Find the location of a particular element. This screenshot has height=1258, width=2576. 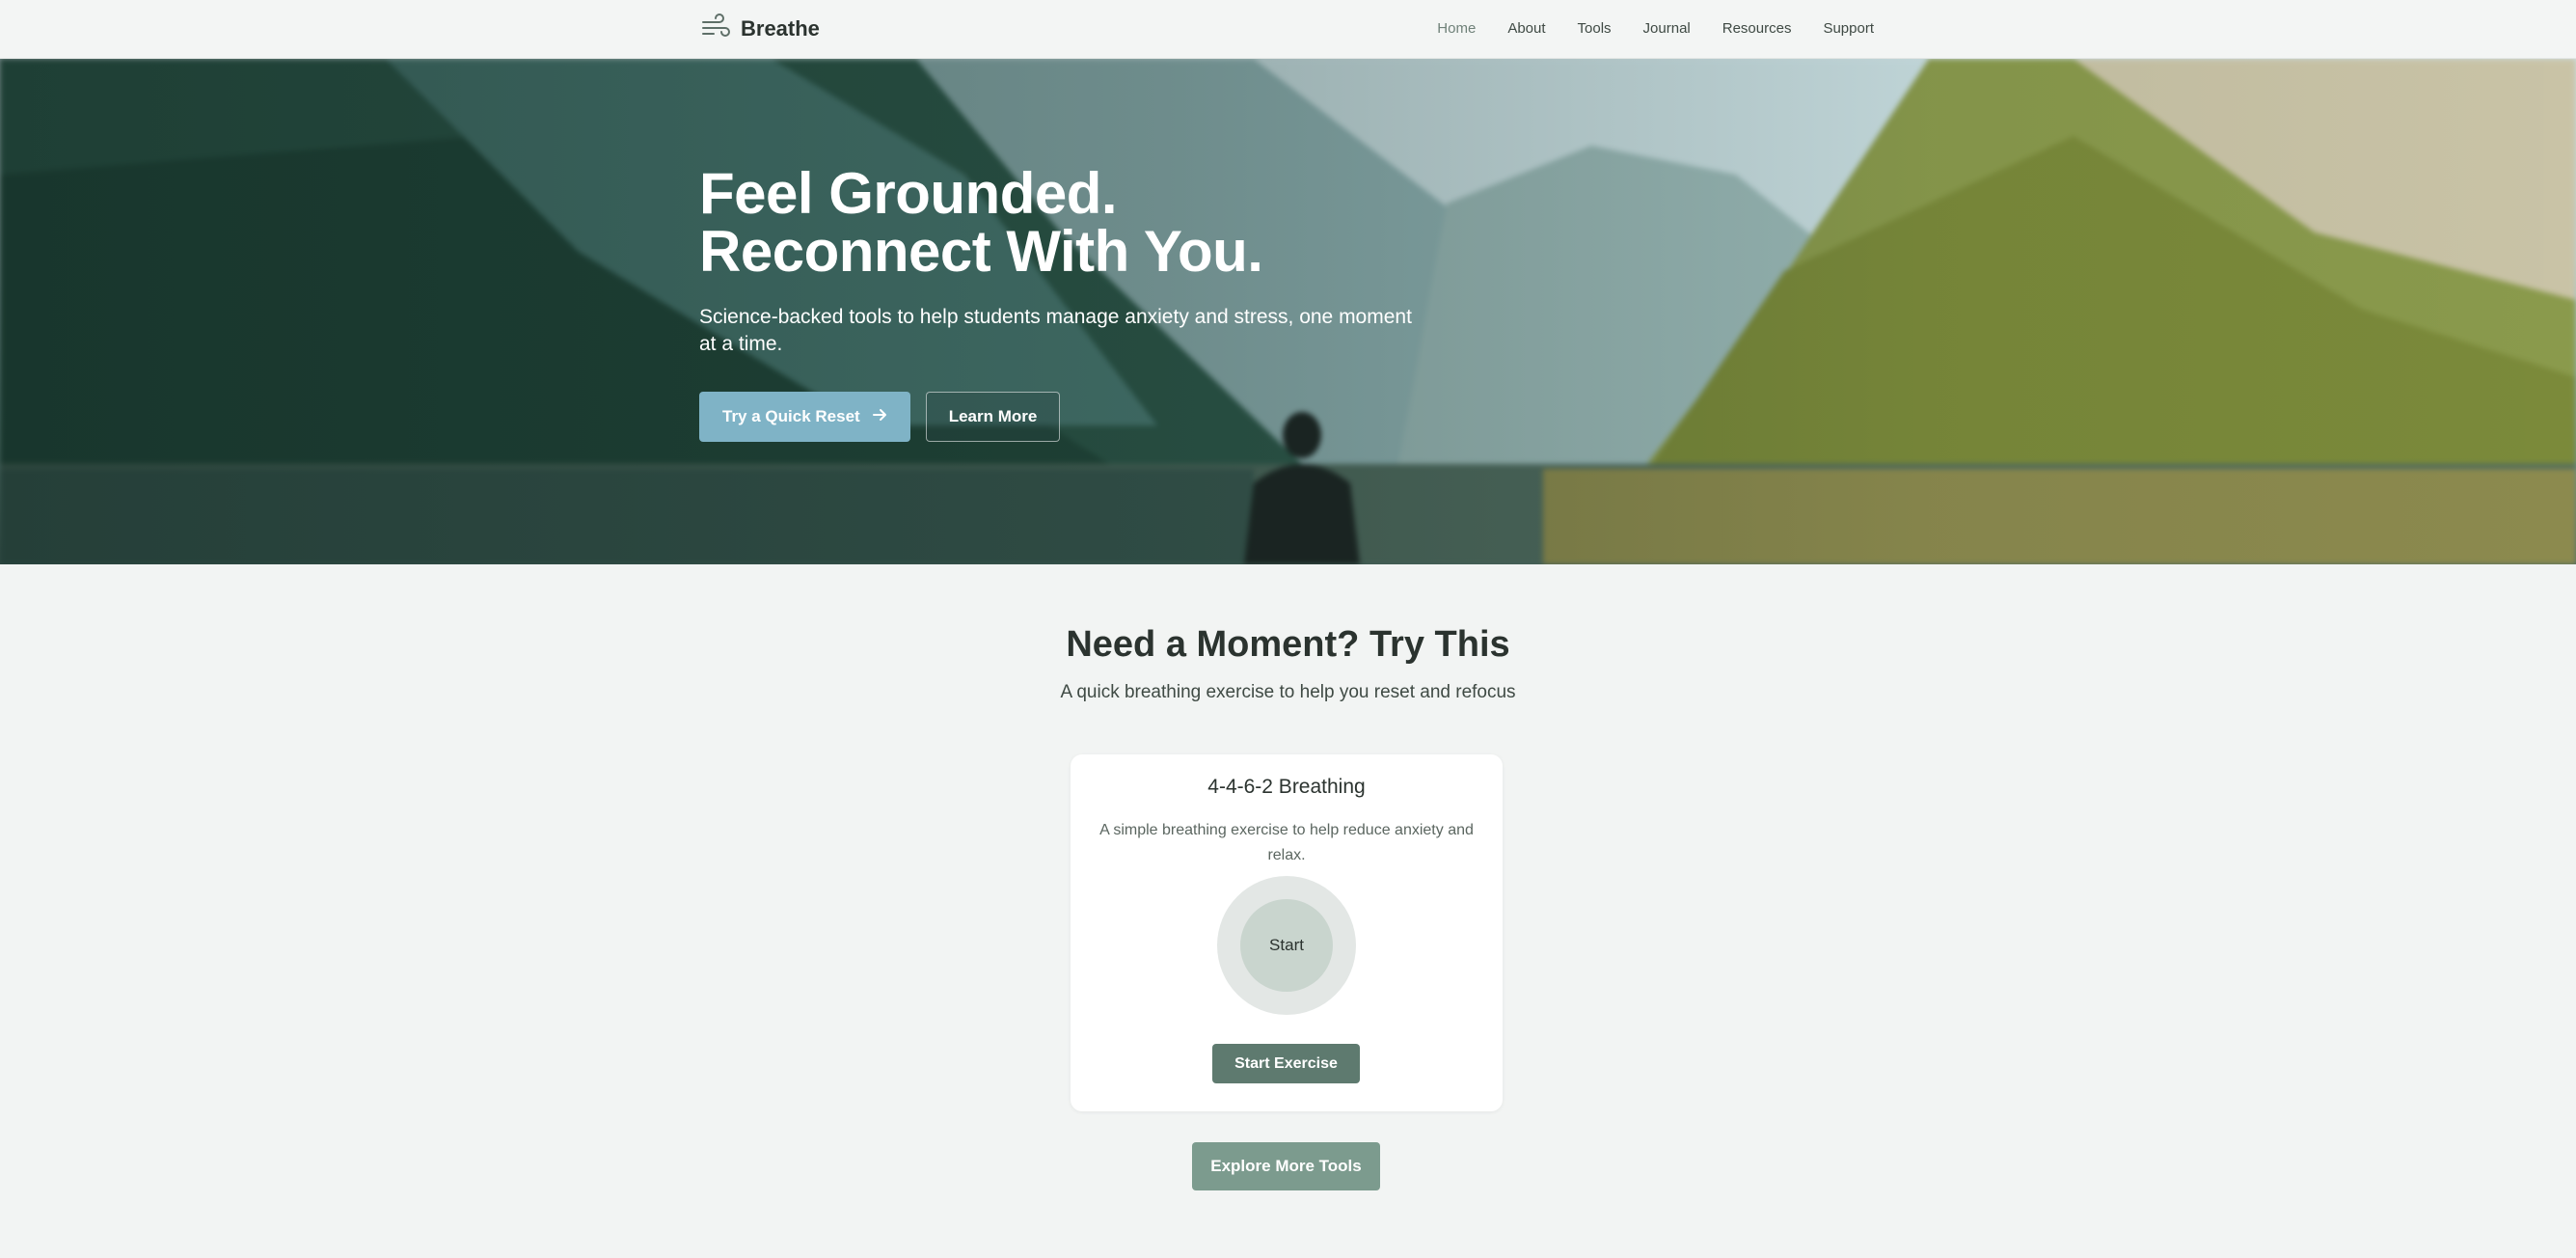

breathing-circle-inner: Start is located at coordinates (1286, 945).